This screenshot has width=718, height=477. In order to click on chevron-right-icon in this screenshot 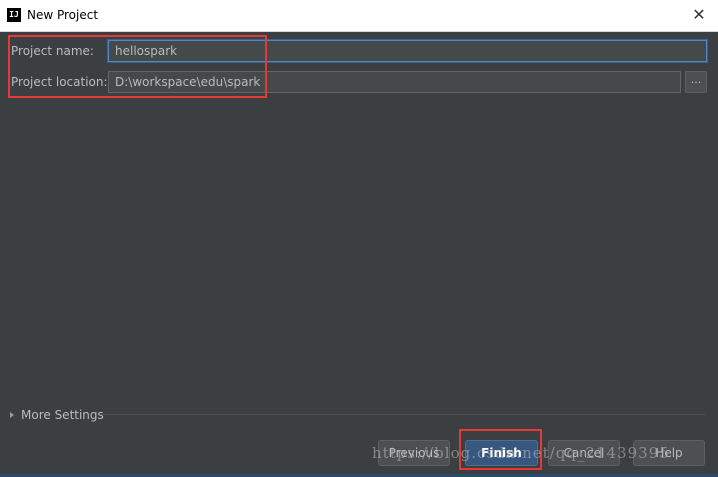, I will do `click(12, 414)`.